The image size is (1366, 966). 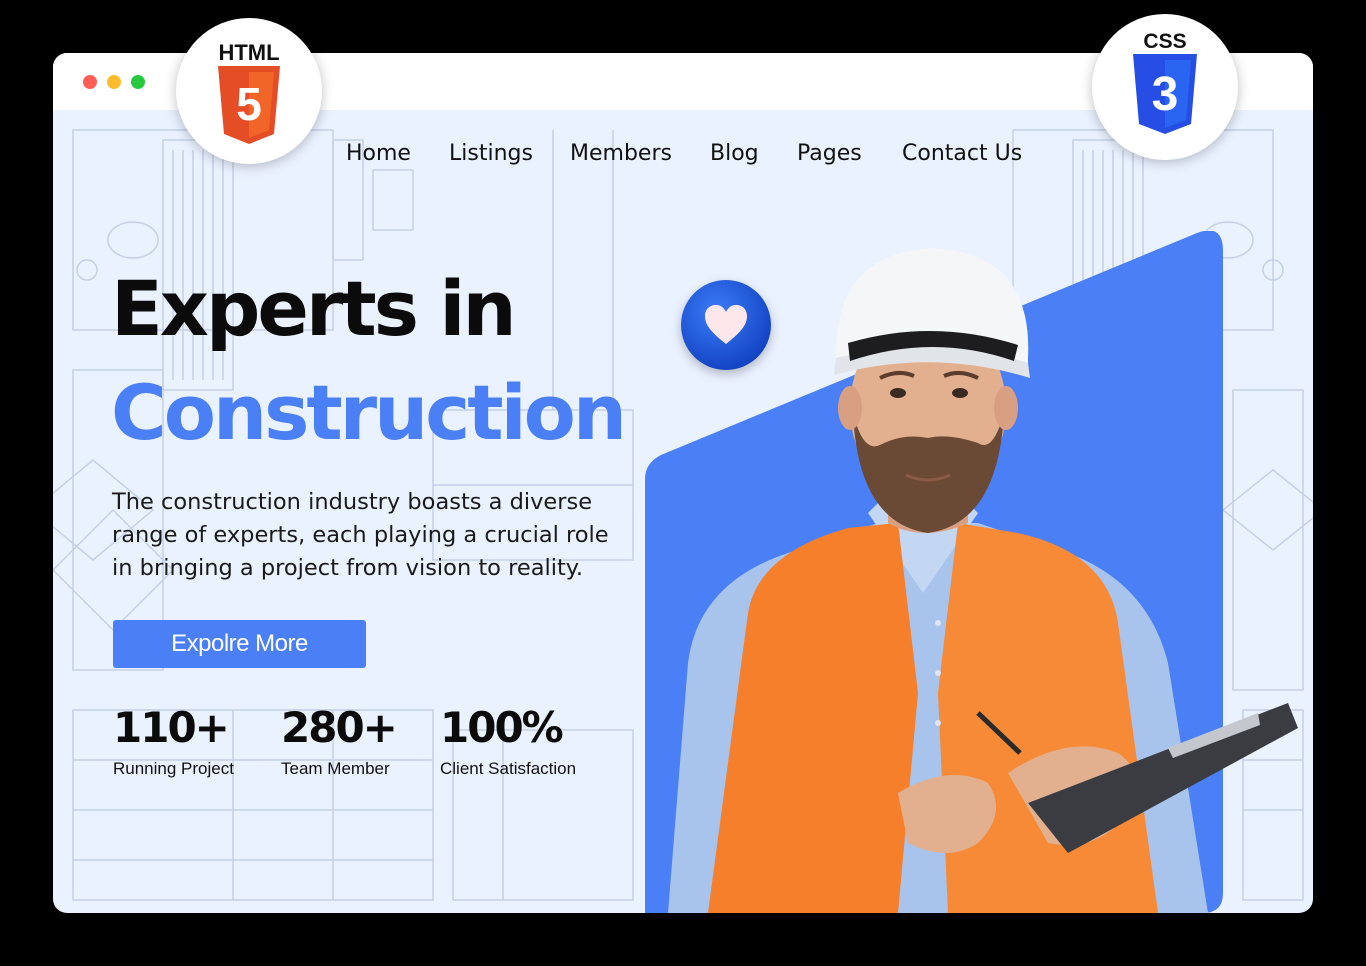 I want to click on hero-title-line-1: Experts in, so click(x=314, y=308).